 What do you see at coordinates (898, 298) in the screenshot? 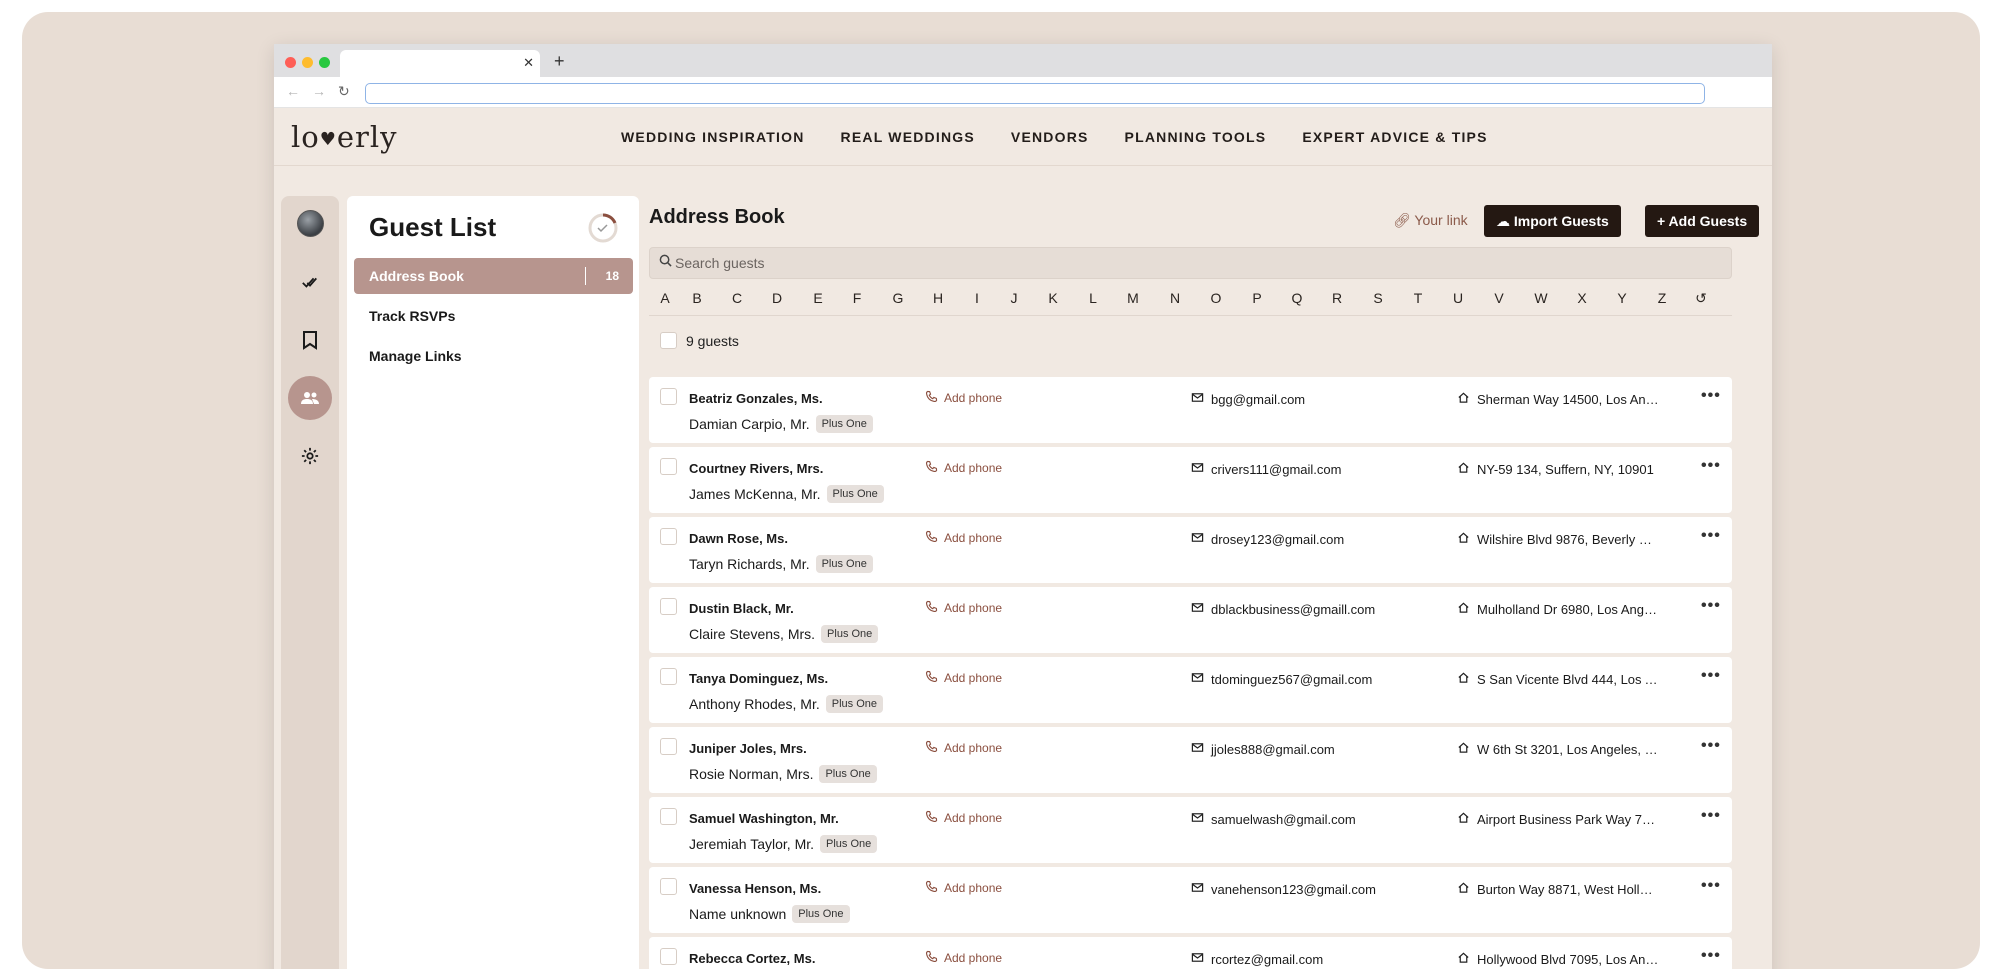
I see `letter-g: G` at bounding box center [898, 298].